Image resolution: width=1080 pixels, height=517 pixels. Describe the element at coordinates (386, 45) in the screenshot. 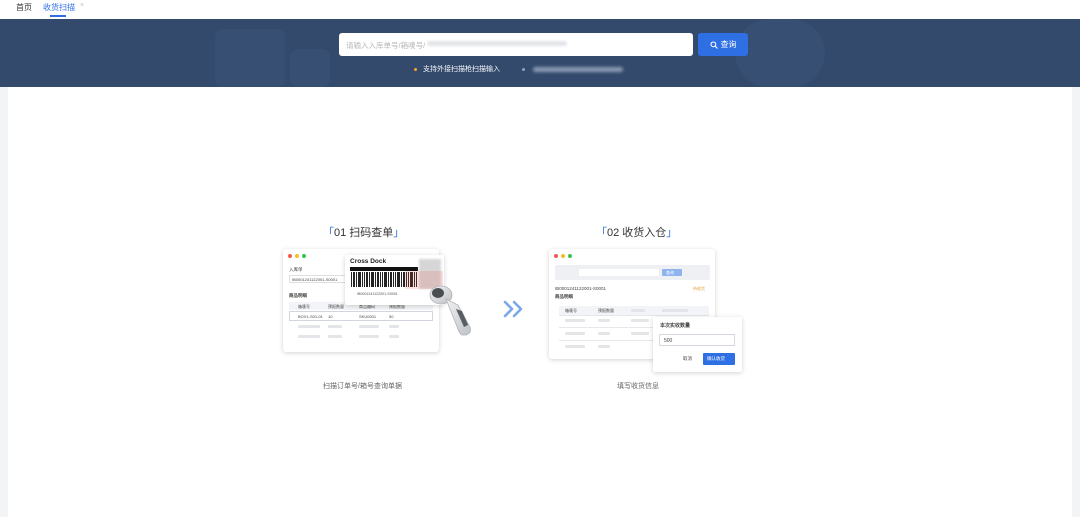

I see `search-placeholder: 请输入入库单号/箱唛号/` at that location.